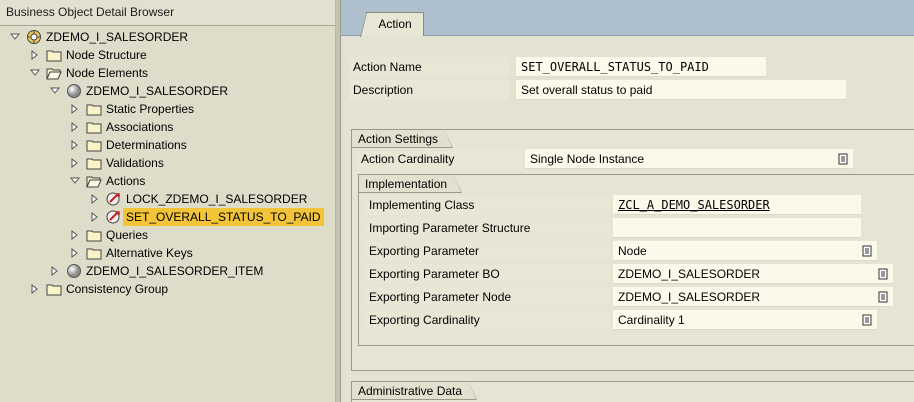 Image resolution: width=914 pixels, height=402 pixels. Describe the element at coordinates (167, 235) in the screenshot. I see `tree-node: Queries` at that location.